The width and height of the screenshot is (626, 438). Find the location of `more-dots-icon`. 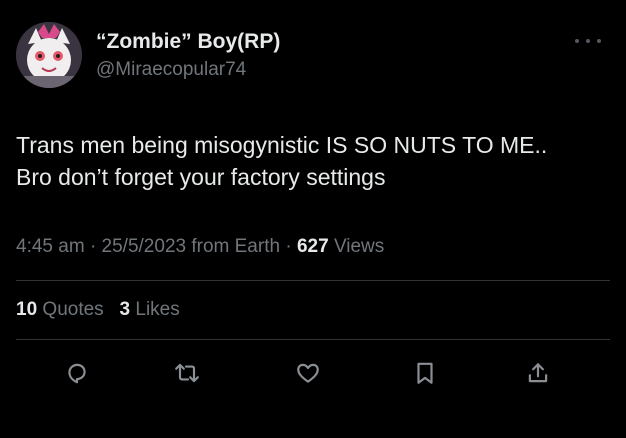

more-dots-icon is located at coordinates (588, 41).